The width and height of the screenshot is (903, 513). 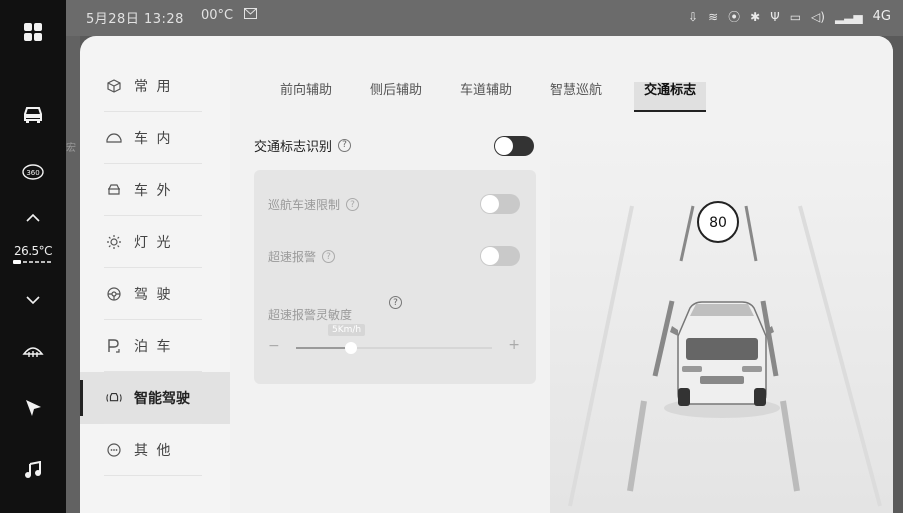 I want to click on fan-level-indicator, so click(x=33, y=262).